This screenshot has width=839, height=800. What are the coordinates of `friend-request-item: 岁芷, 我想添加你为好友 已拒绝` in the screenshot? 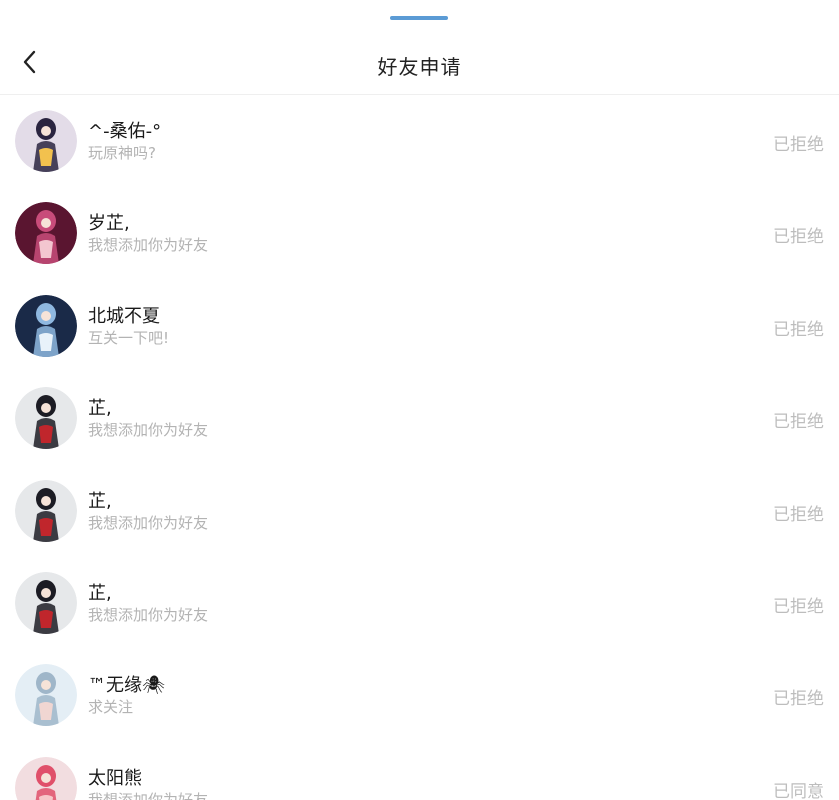 It's located at (419, 233).